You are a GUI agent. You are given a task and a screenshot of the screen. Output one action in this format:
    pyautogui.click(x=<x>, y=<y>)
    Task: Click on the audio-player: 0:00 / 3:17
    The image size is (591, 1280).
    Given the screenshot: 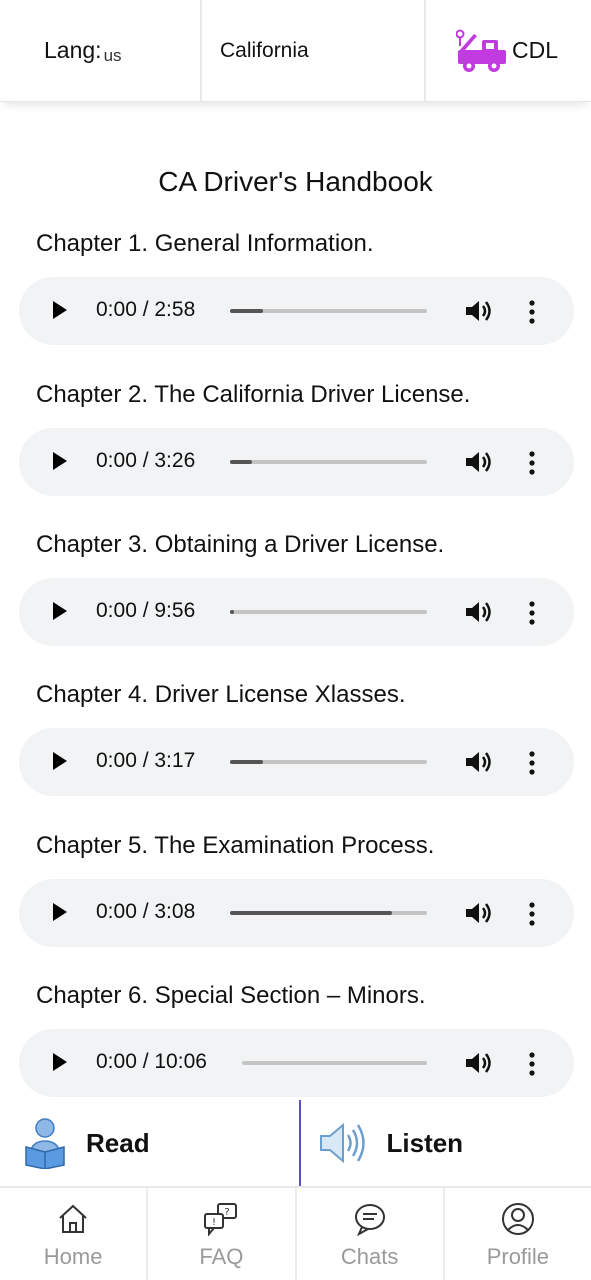 What is the action you would take?
    pyautogui.click(x=296, y=762)
    